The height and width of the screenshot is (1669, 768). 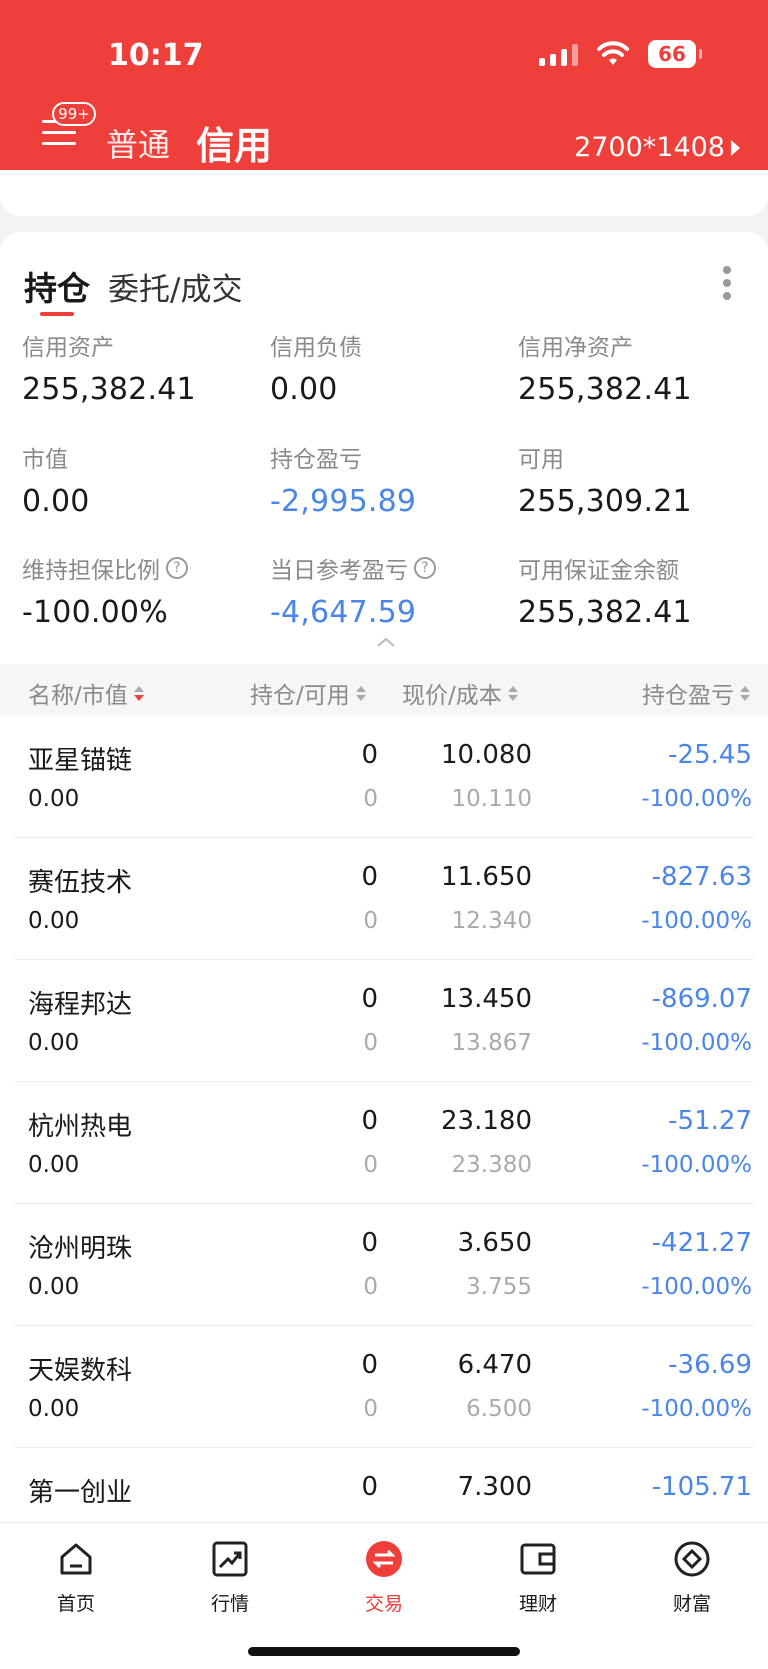 What do you see at coordinates (384, 1387) in the screenshot?
I see `table-row: 天娱数科 0.00 0 0 6.470 6.500 -36.69 -100.00%` at bounding box center [384, 1387].